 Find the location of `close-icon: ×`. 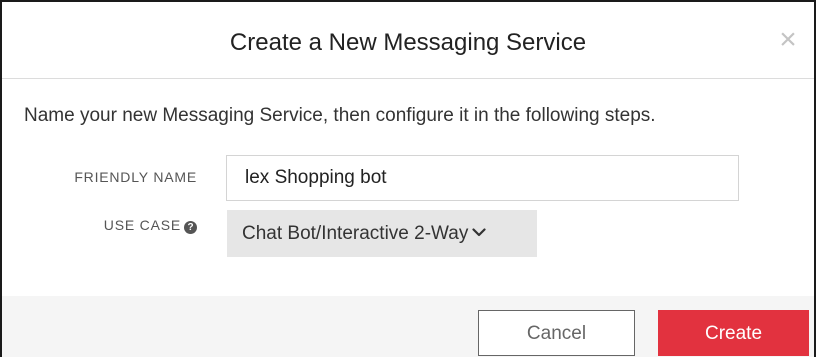

close-icon: × is located at coordinates (788, 40).